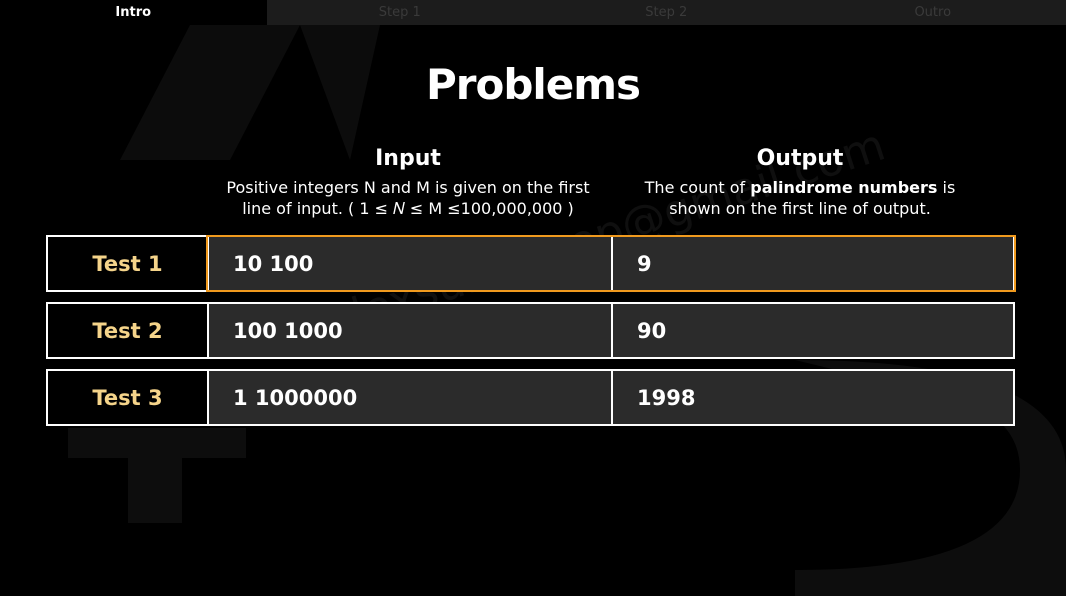  Describe the element at coordinates (127, 330) in the screenshot. I see `test-label: Test 2` at that location.